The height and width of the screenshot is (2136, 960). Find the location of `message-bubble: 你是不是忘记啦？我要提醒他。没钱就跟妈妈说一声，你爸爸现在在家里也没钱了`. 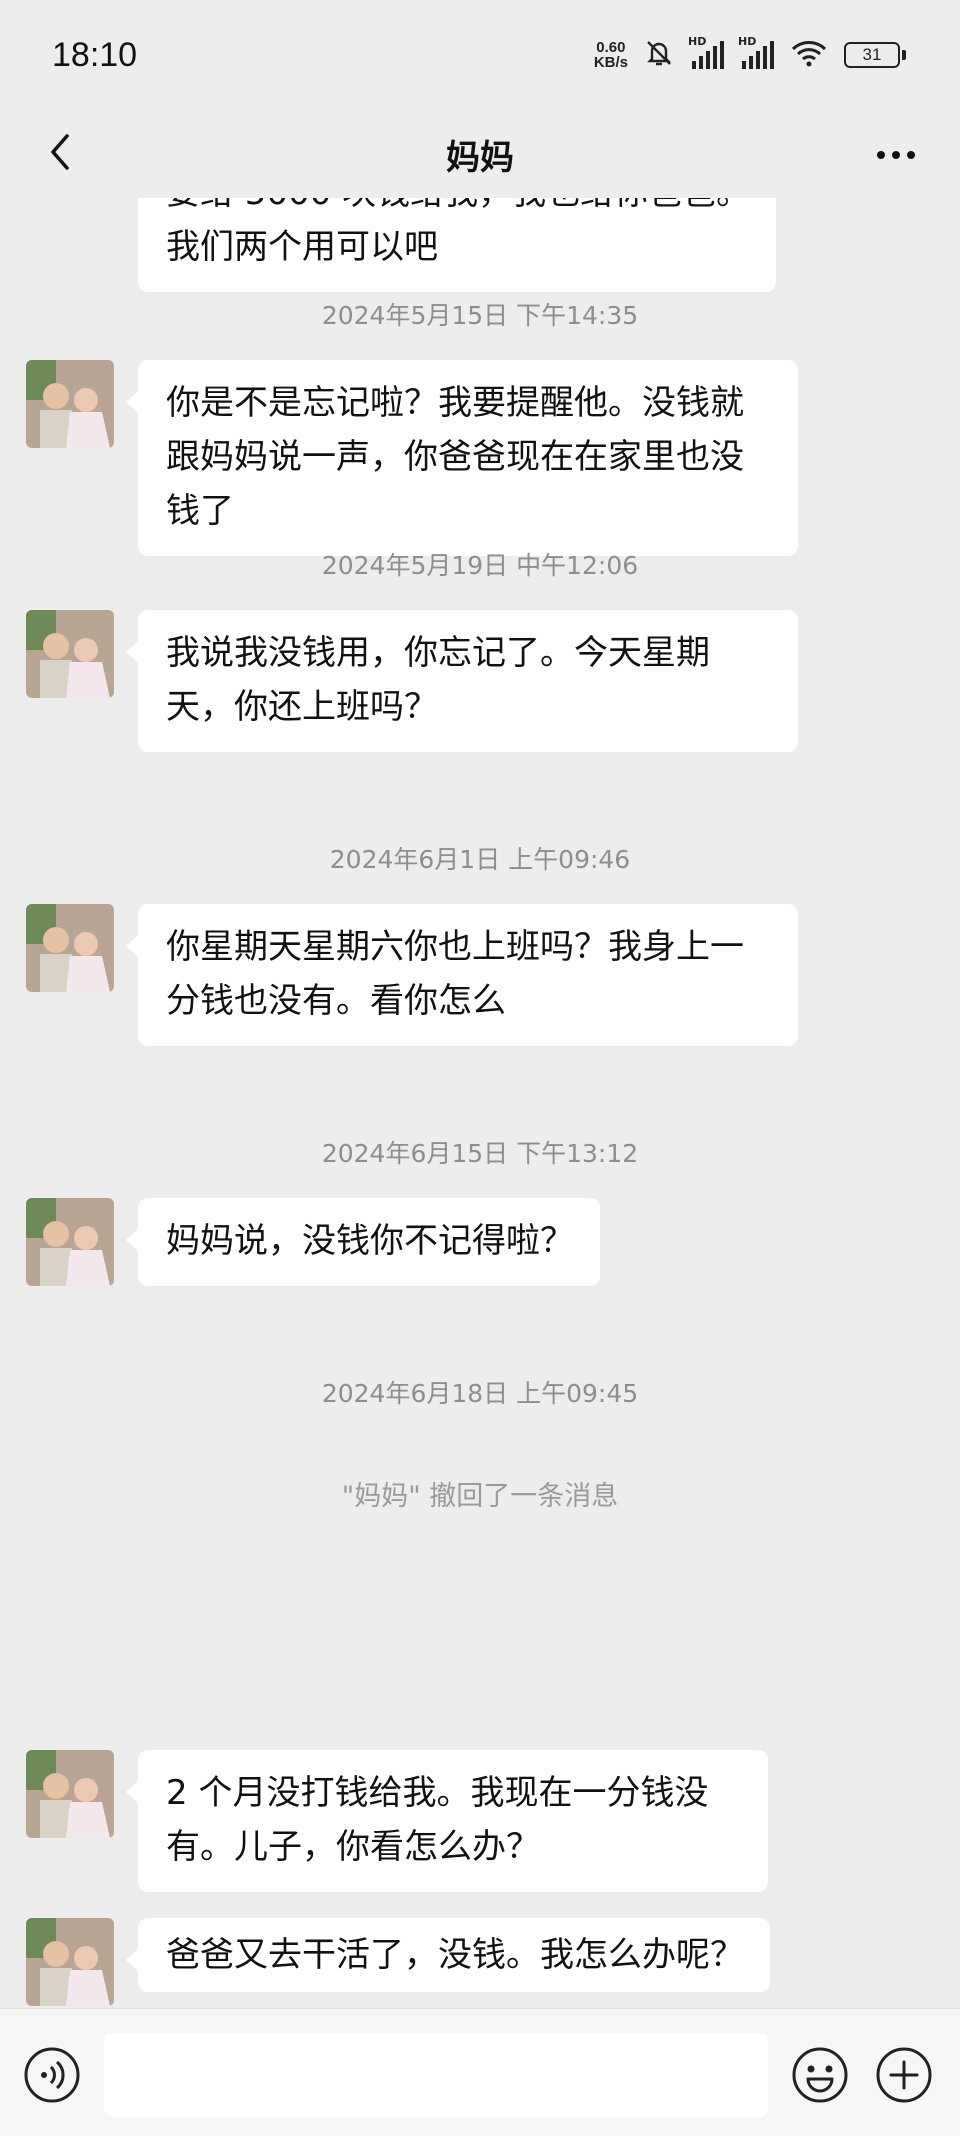

message-bubble: 你是不是忘记啦？我要提醒他。没钱就跟妈妈说一声，你爸爸现在在家里也没钱了 is located at coordinates (462, 458).